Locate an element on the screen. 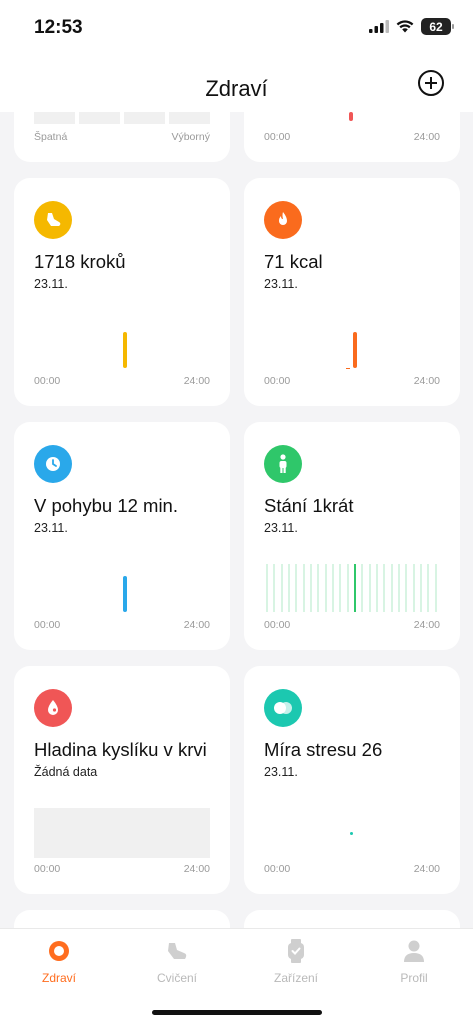 The image size is (473, 1024). person-standing-icon is located at coordinates (283, 463).